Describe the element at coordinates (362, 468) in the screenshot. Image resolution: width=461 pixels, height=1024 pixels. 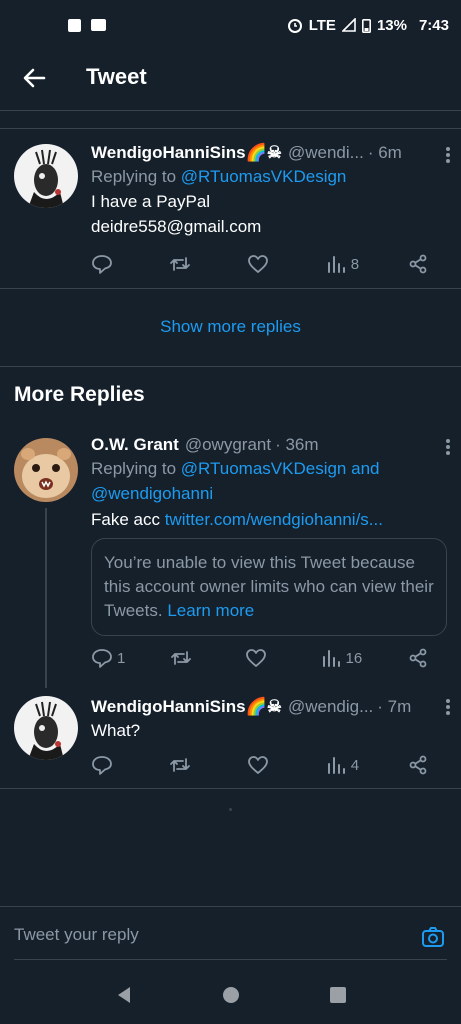
I see `and-link: and` at that location.